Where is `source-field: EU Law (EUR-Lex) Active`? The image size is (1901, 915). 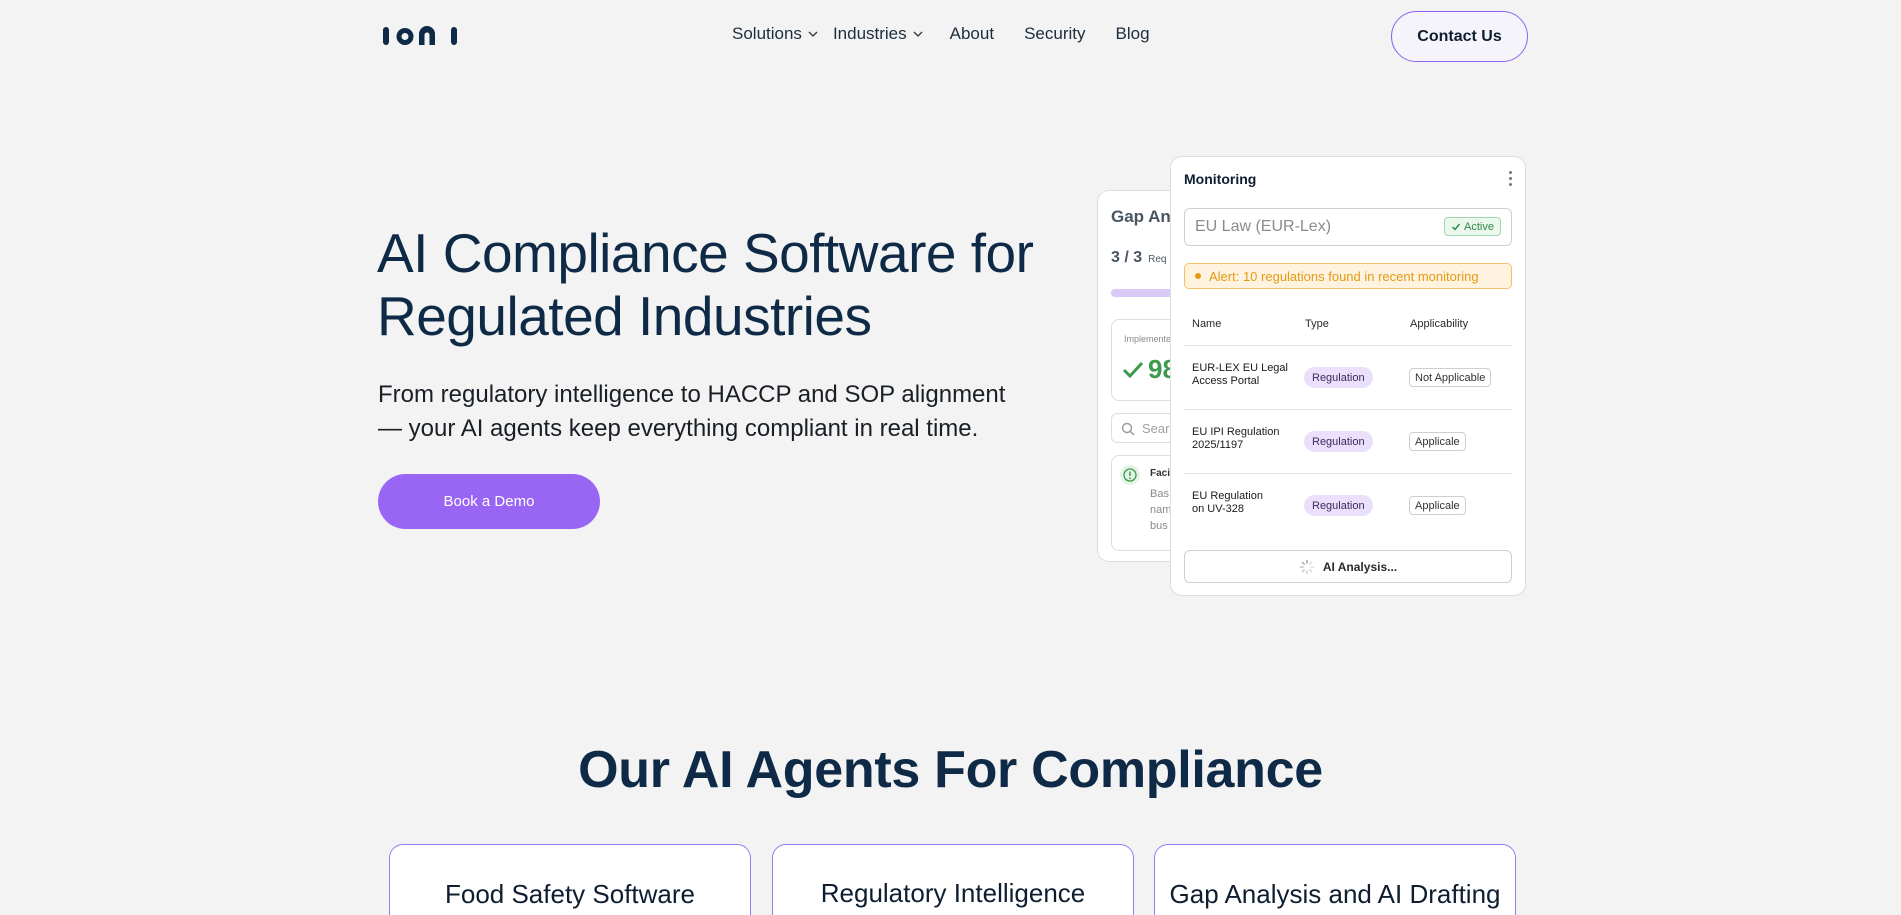
source-field: EU Law (EUR-Lex) Active is located at coordinates (1348, 227).